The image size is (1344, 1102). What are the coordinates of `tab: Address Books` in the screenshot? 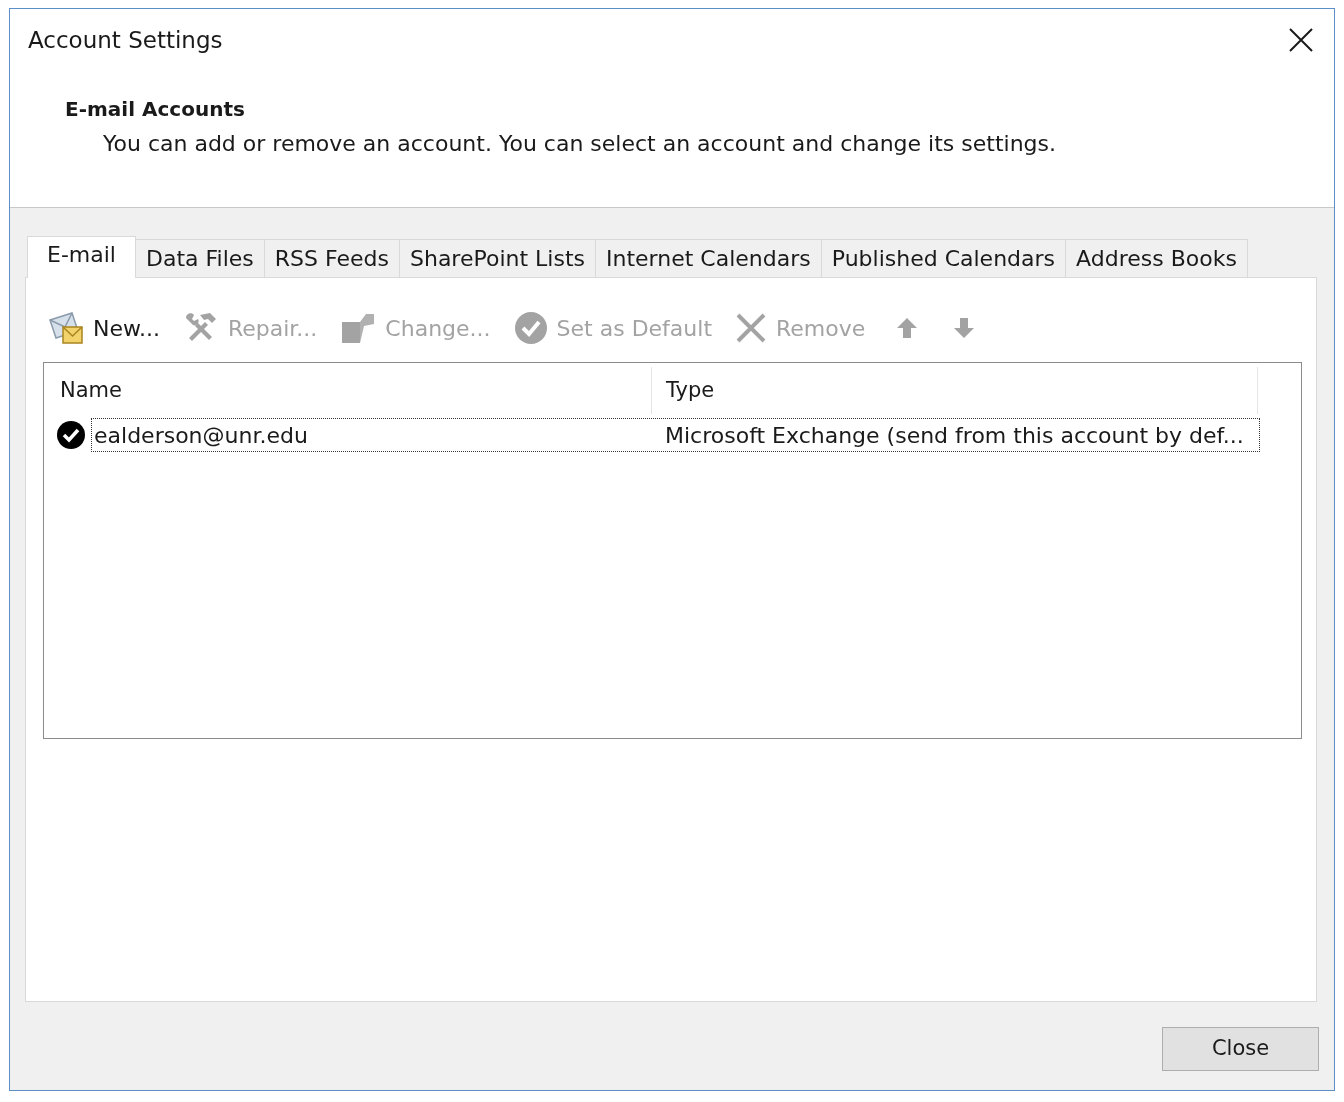 It's located at (1157, 258).